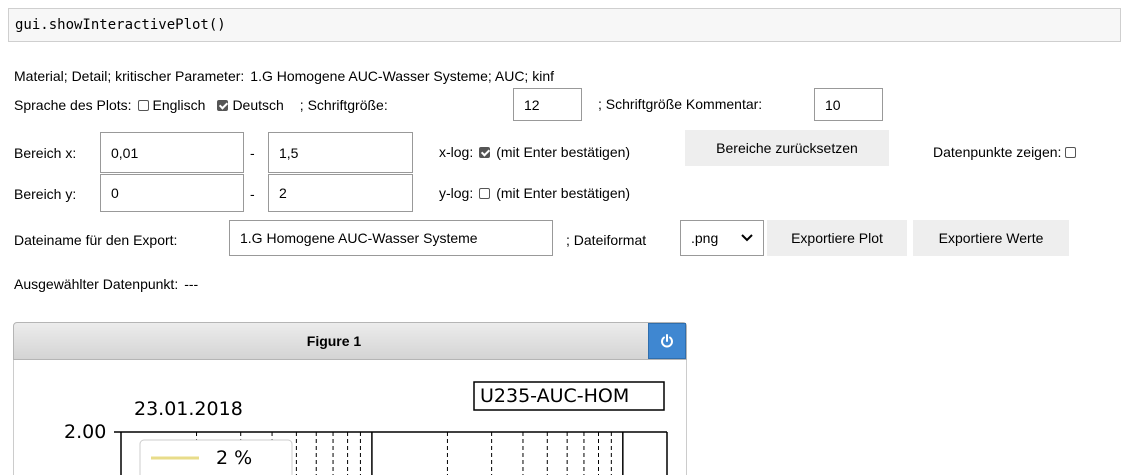  What do you see at coordinates (485, 193) in the screenshot?
I see `y-log-checkbox` at bounding box center [485, 193].